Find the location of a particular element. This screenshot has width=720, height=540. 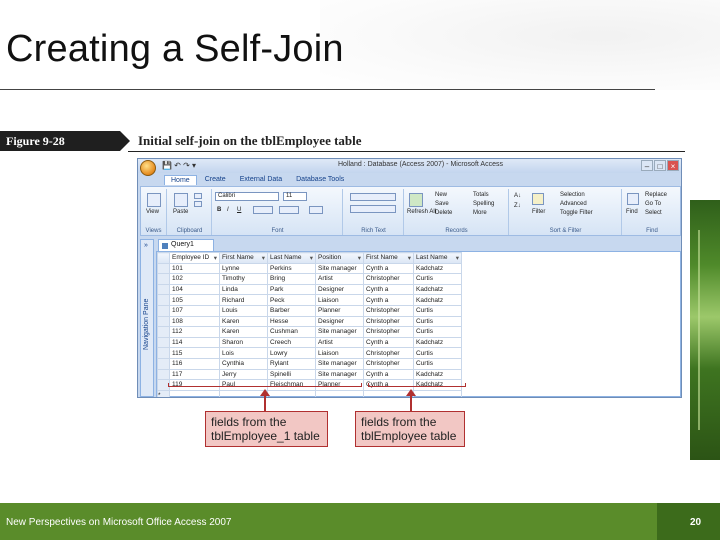

list-indent-icon is located at coordinates (373, 197).